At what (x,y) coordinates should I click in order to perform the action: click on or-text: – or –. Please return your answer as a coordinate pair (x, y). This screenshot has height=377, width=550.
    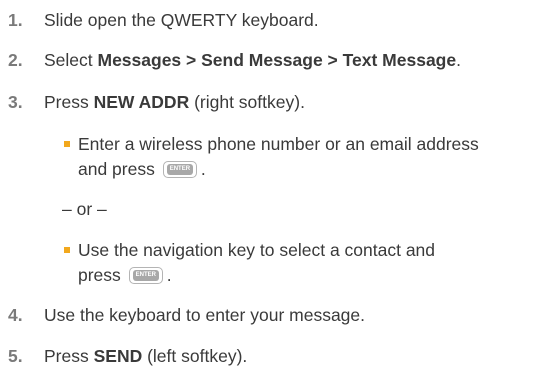
    Looking at the image, I should click on (84, 209).